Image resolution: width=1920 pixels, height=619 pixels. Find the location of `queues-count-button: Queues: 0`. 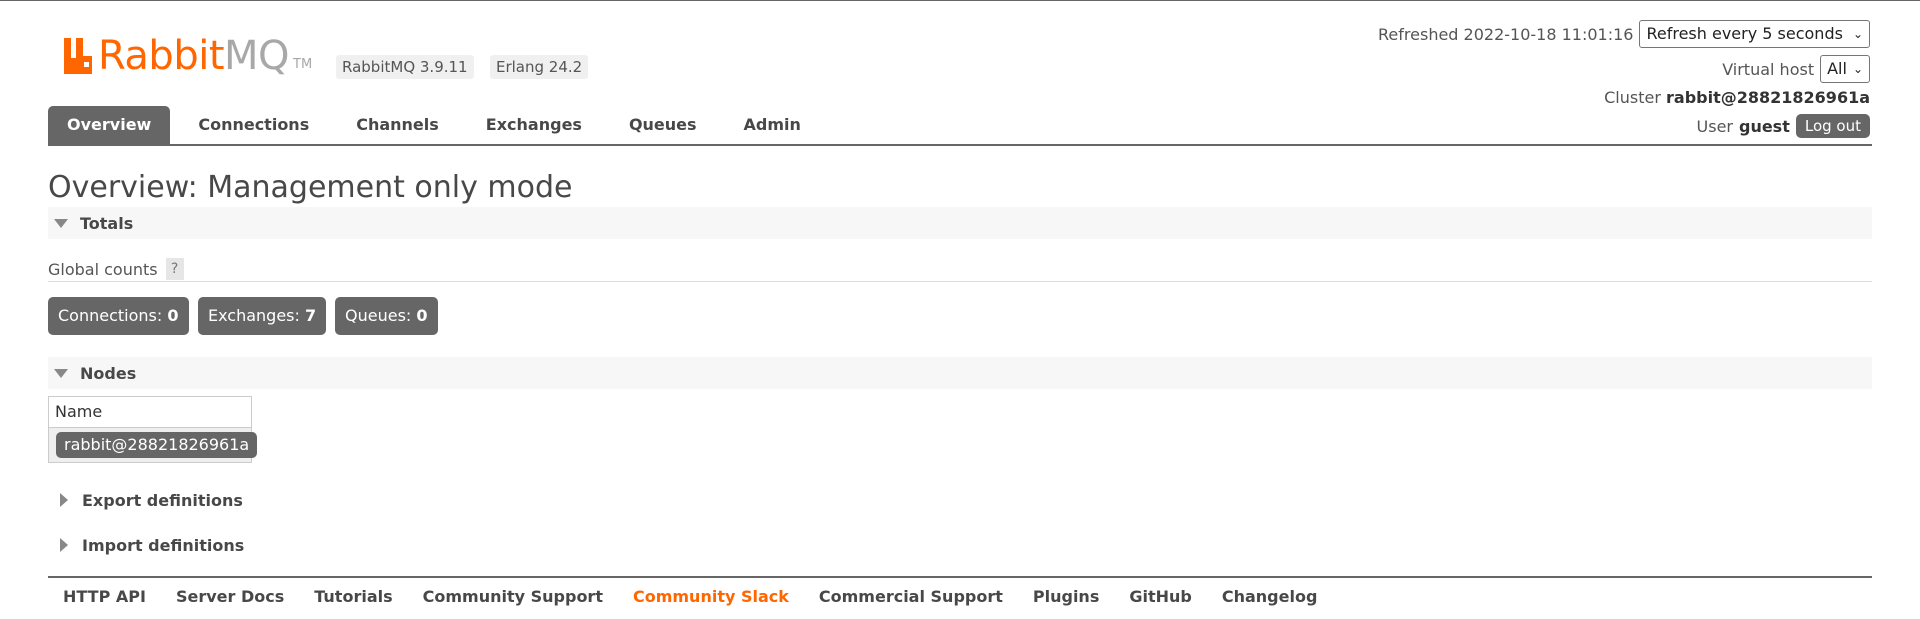

queues-count-button: Queues: 0 is located at coordinates (386, 316).